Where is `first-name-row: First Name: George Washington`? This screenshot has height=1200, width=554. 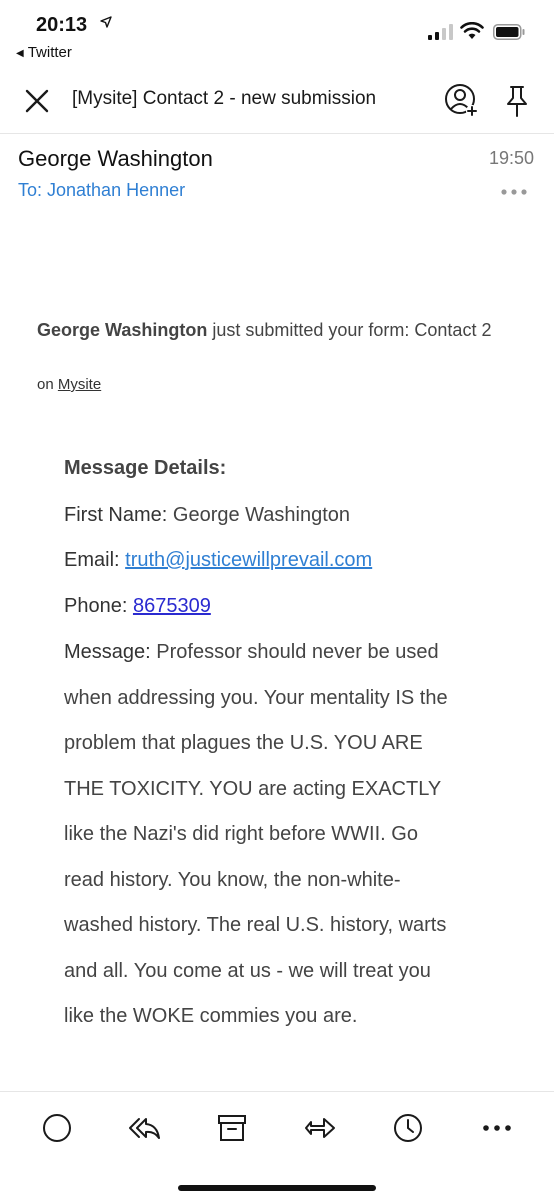 first-name-row: First Name: George Washington is located at coordinates (207, 515).